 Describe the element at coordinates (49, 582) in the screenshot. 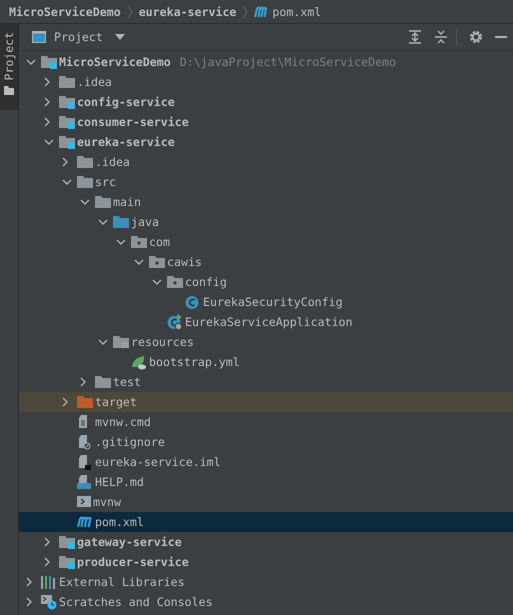

I see `libraries-icon` at that location.